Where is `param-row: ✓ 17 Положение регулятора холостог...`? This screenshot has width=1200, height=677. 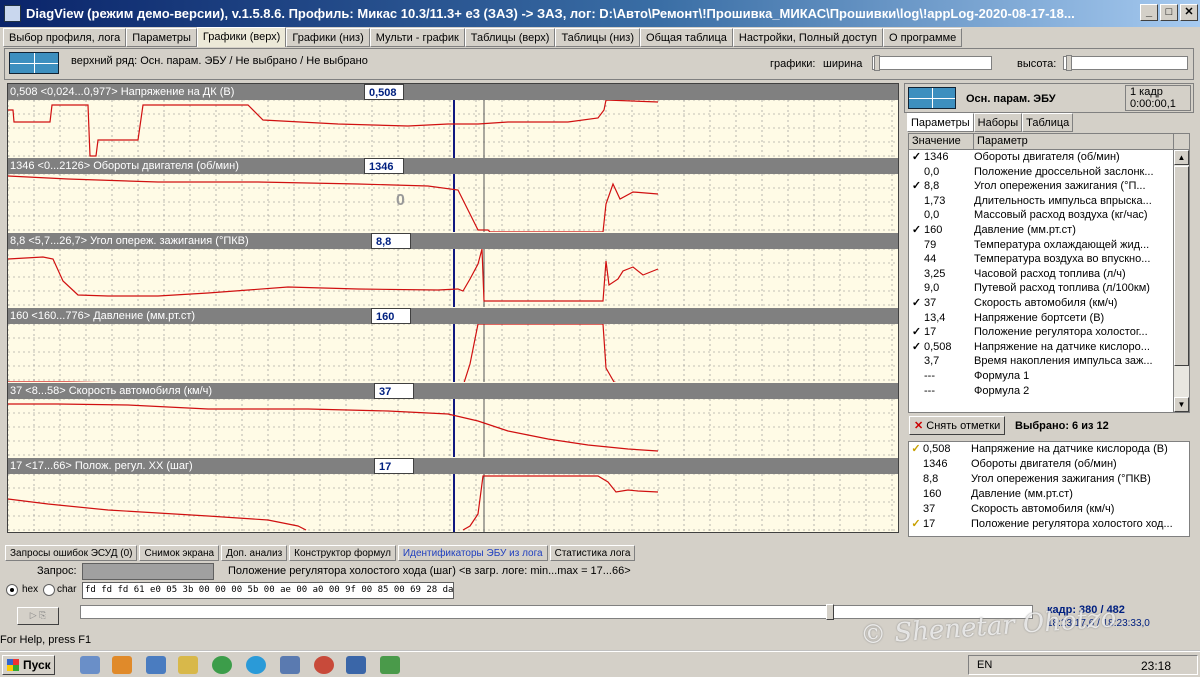 param-row: ✓ 17 Положение регулятора холостог... is located at coordinates (1049, 332).